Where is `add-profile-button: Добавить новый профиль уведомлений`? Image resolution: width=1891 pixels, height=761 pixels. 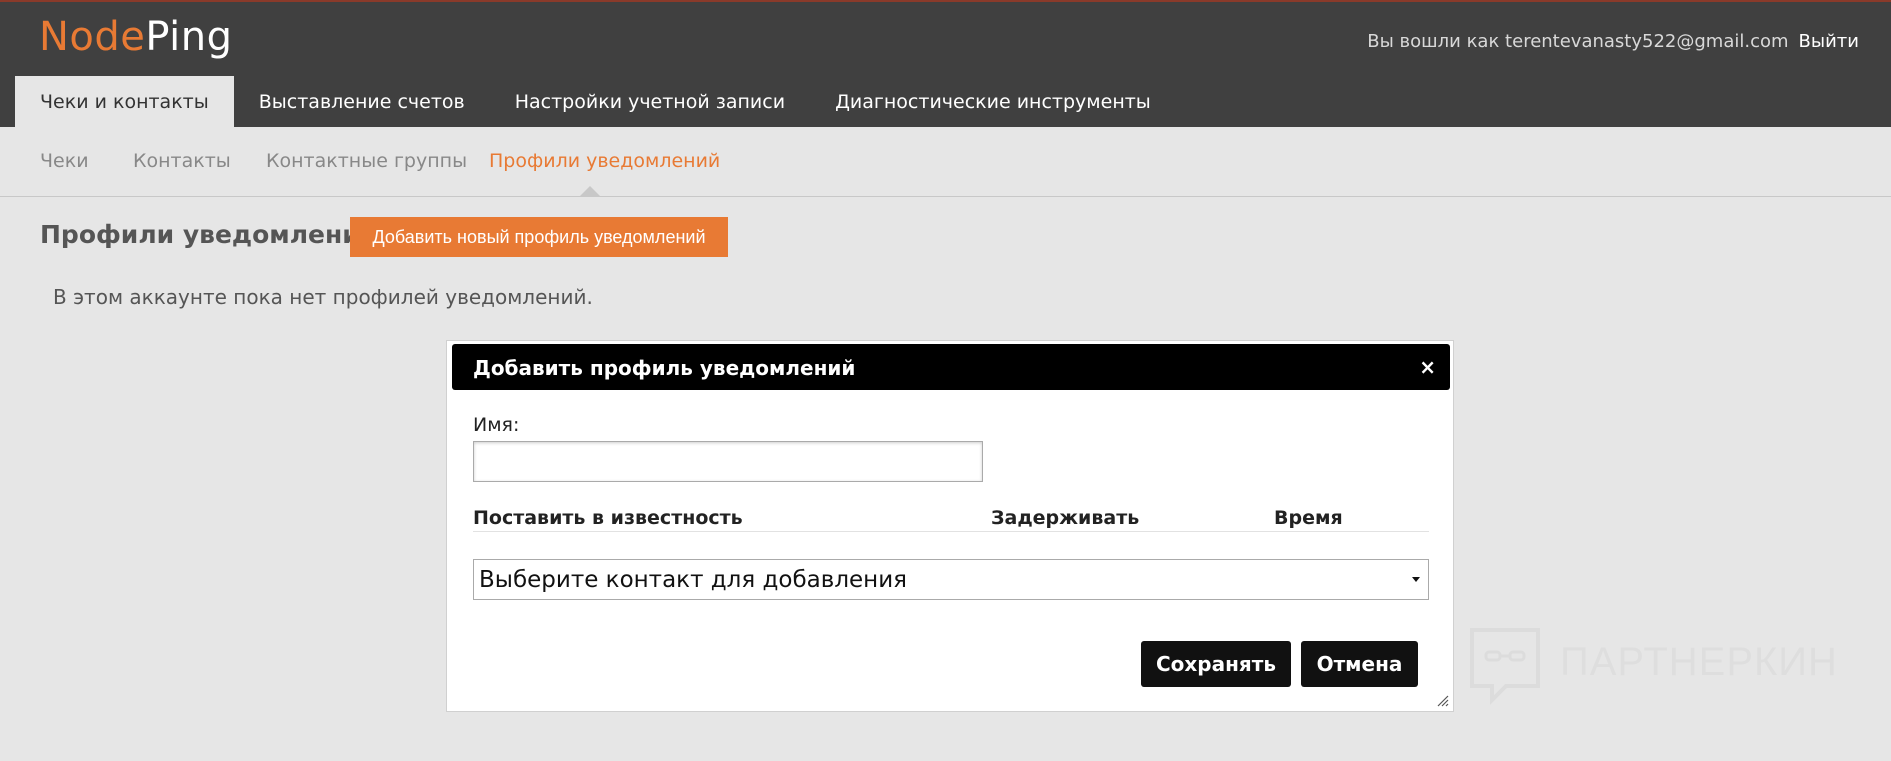 add-profile-button: Добавить новый профиль уведомлений is located at coordinates (539, 237).